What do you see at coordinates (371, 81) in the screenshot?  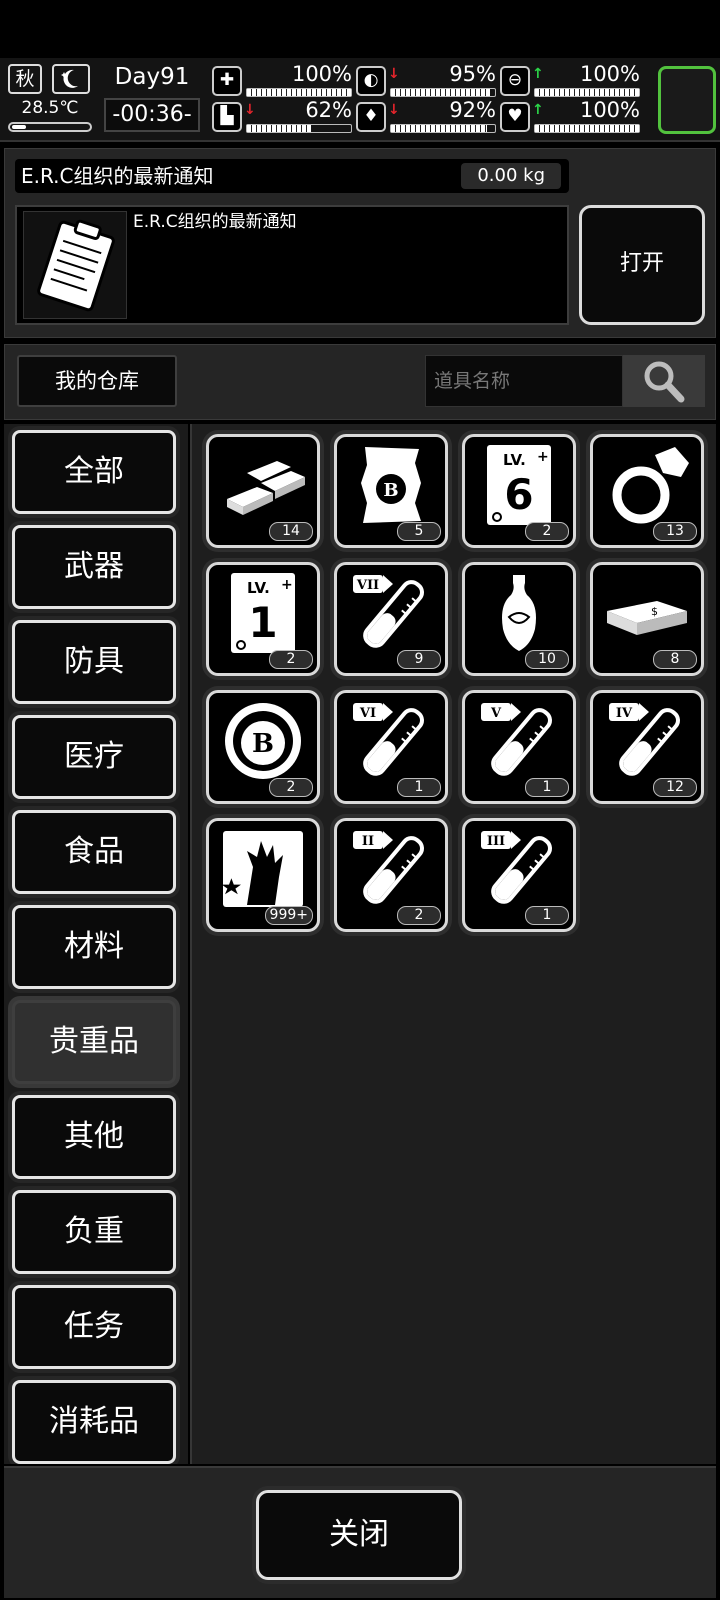 I see `stomach-icon: ◐` at bounding box center [371, 81].